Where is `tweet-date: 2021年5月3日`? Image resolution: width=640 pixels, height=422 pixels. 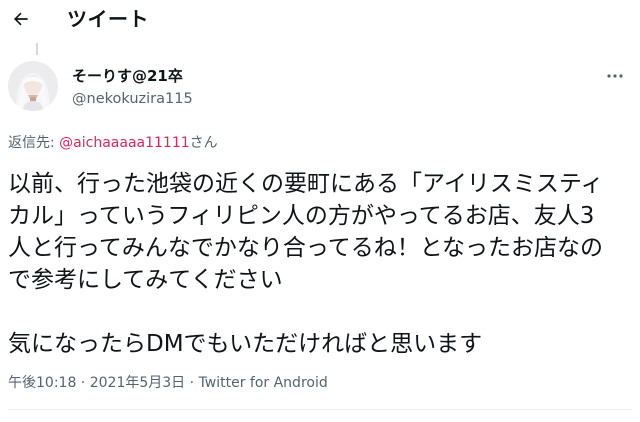
tweet-date: 2021年5月3日 is located at coordinates (137, 383).